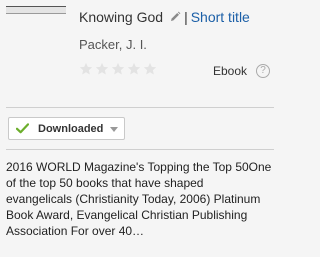 The height and width of the screenshot is (257, 320). What do you see at coordinates (71, 128) in the screenshot?
I see `download-status-label: Downloaded` at bounding box center [71, 128].